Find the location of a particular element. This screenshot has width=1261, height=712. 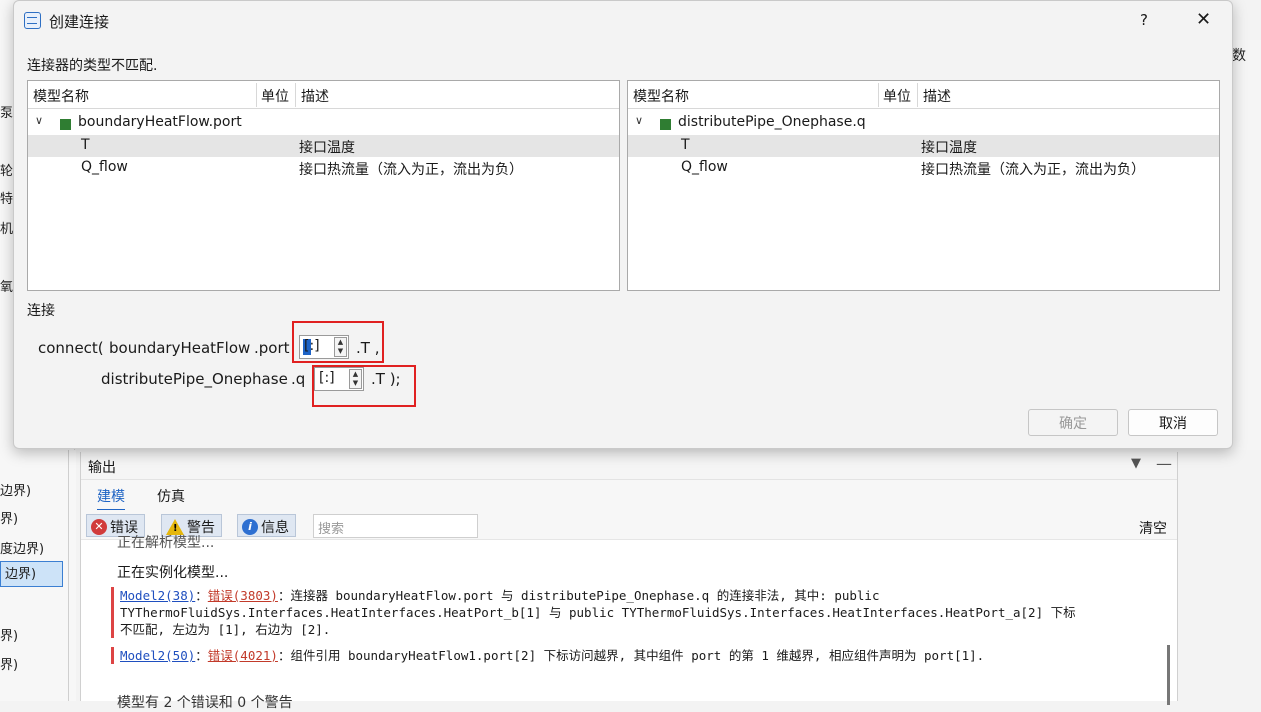

tree-root-row: ∨ distributePipe_Onephase.q is located at coordinates (923, 123).